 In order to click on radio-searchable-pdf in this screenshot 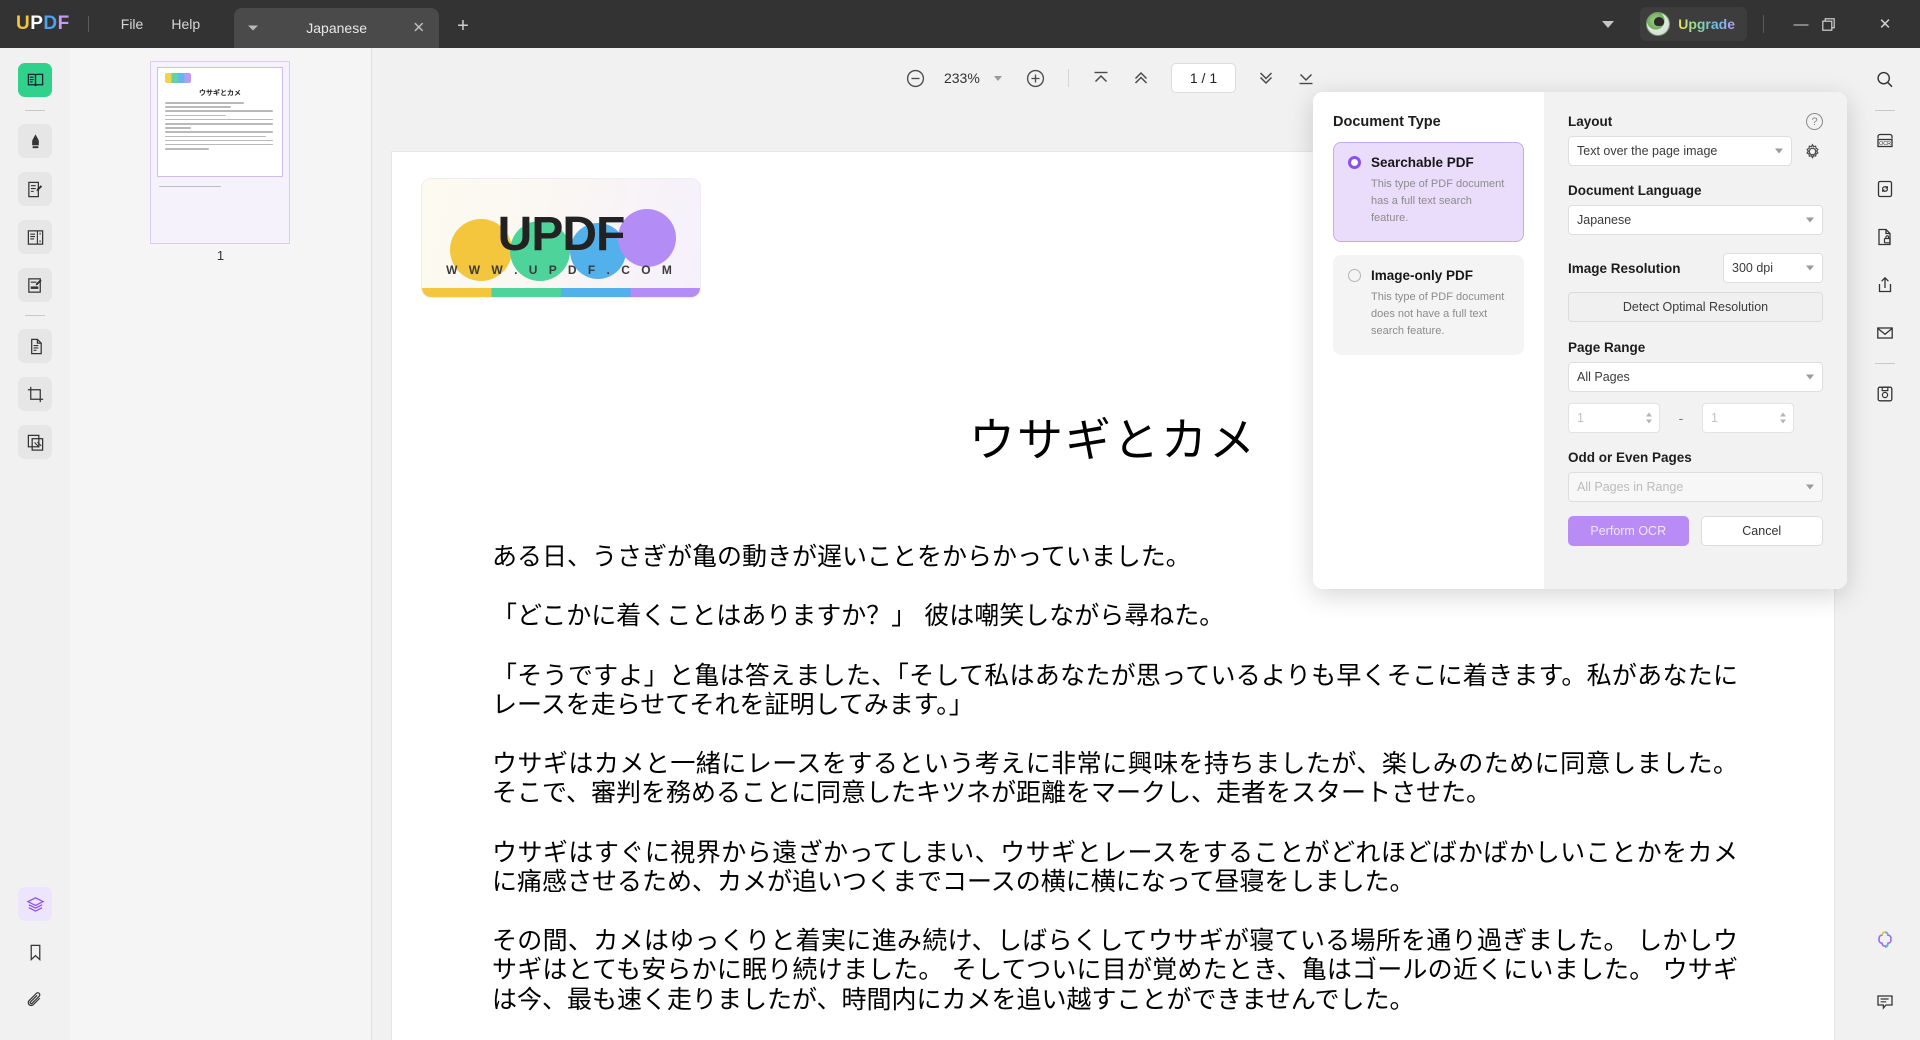, I will do `click(1354, 162)`.